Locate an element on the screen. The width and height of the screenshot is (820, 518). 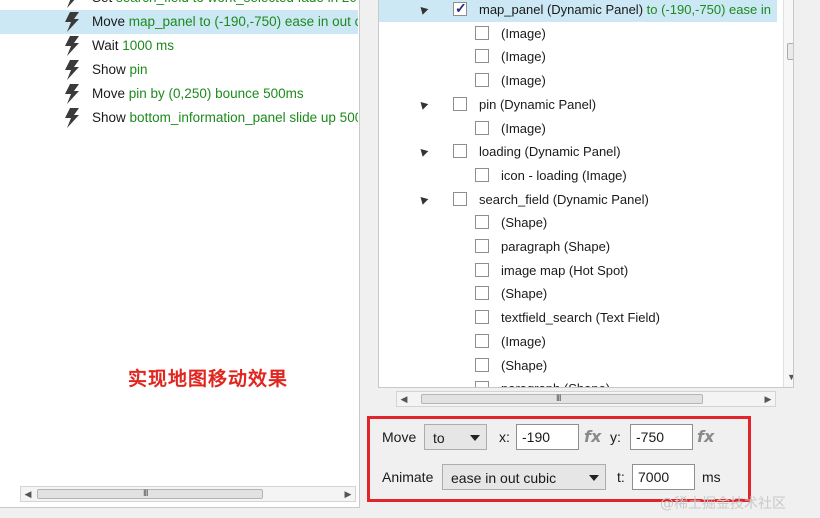
tree-leaf: textfield_search (Text Field) is located at coordinates (578, 318).